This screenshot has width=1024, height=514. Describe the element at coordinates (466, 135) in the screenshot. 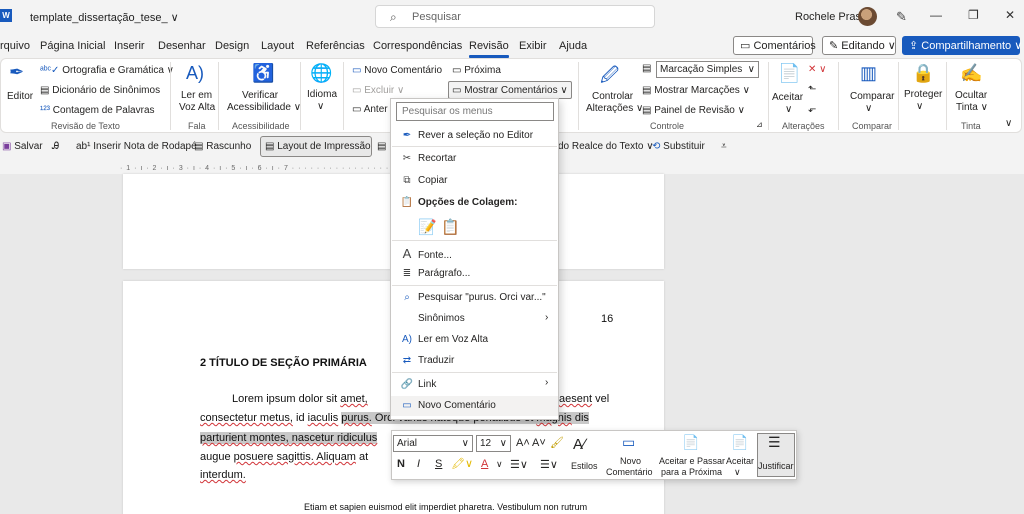

I see `menu-item-review-editor: ✒ Rever a seleção no Editor` at that location.